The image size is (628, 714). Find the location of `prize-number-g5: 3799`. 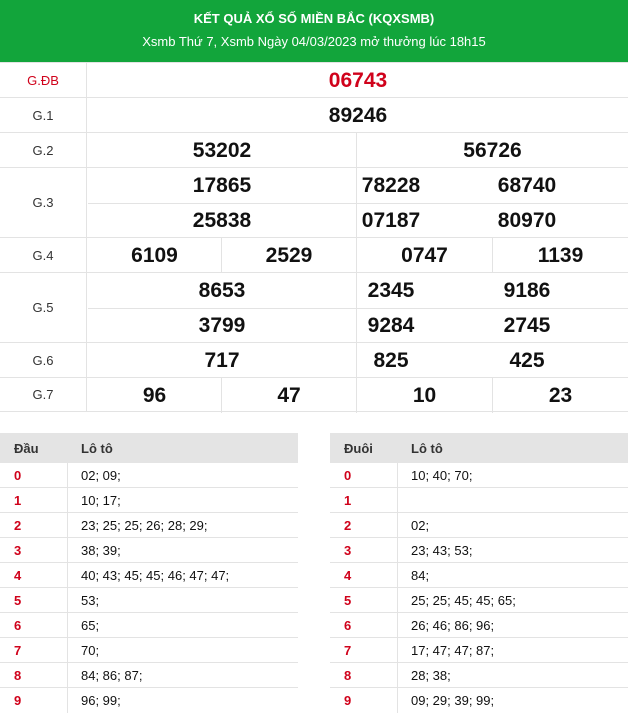

prize-number-g5: 3799 is located at coordinates (222, 325).